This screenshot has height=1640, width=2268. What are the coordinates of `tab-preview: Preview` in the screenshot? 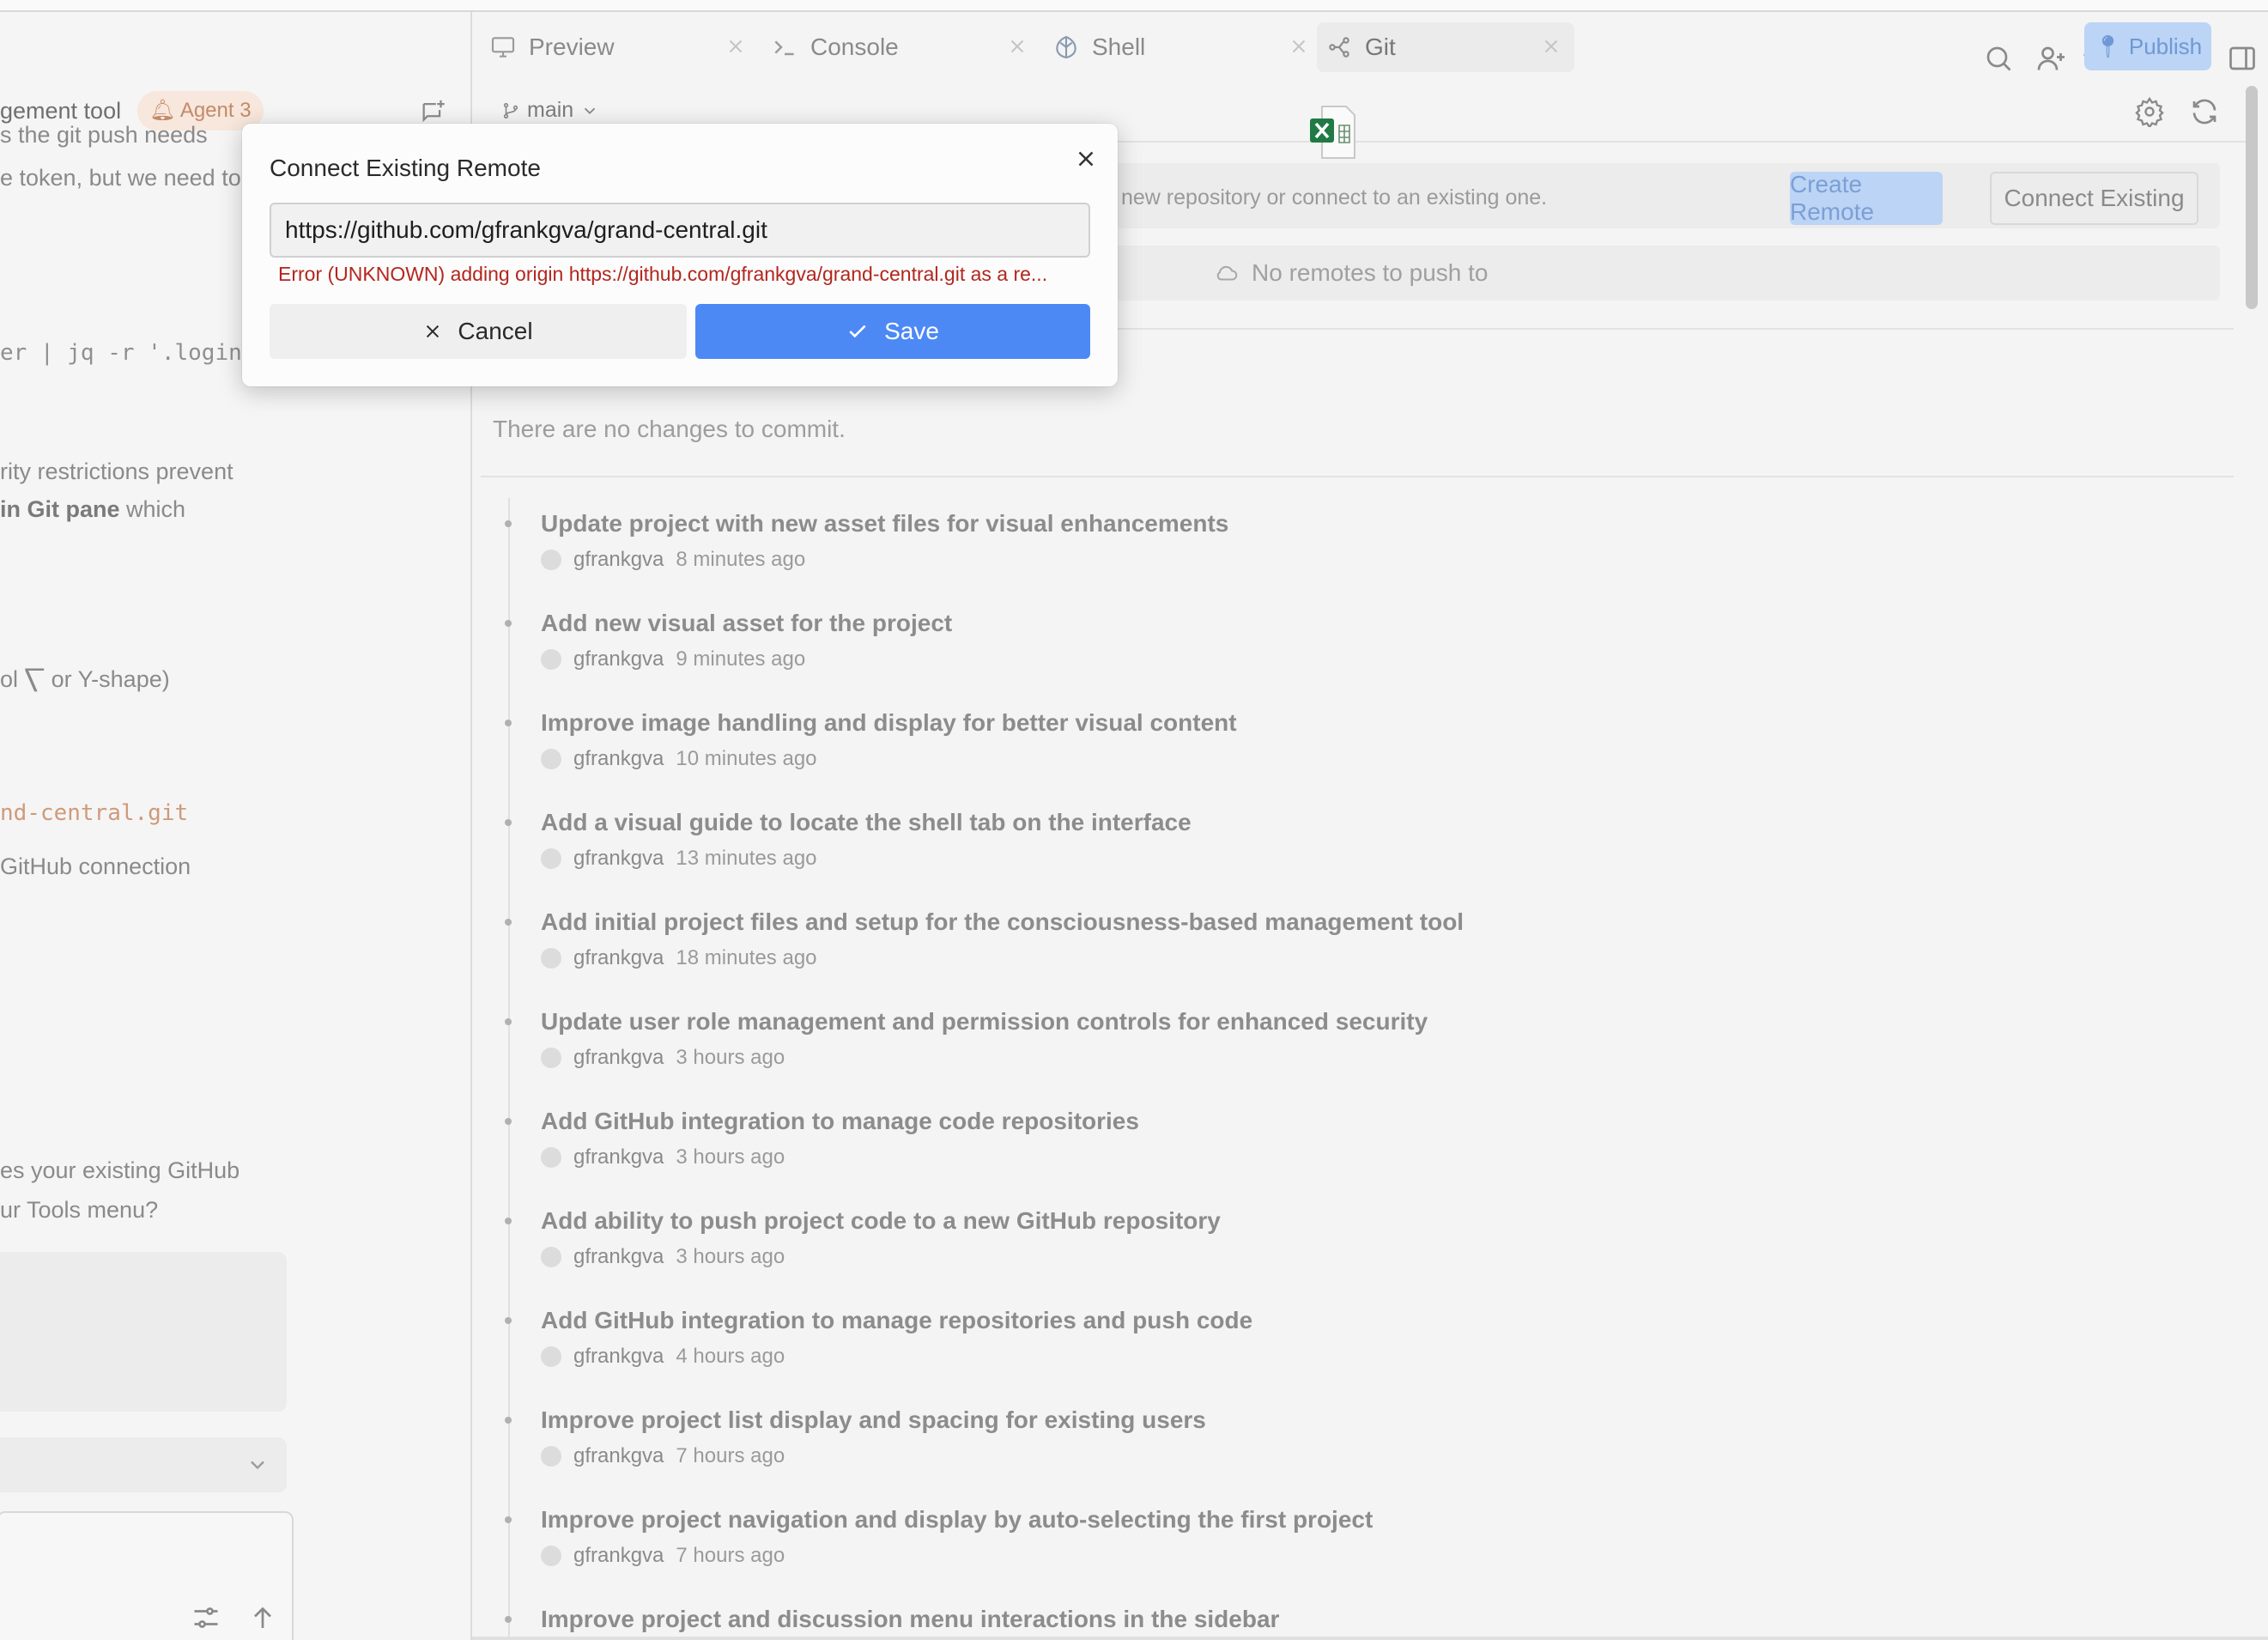 It's located at (620, 47).